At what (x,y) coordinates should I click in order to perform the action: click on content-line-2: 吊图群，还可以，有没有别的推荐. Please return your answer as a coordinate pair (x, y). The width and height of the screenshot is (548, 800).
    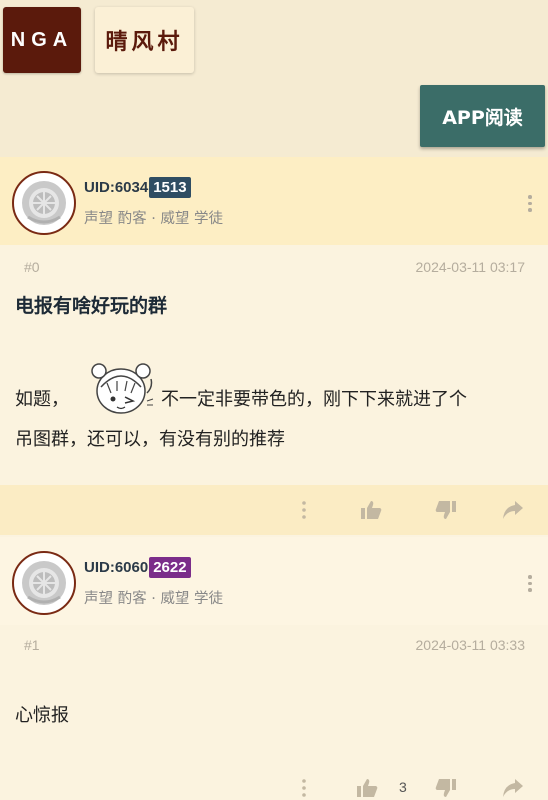
    Looking at the image, I should click on (150, 439).